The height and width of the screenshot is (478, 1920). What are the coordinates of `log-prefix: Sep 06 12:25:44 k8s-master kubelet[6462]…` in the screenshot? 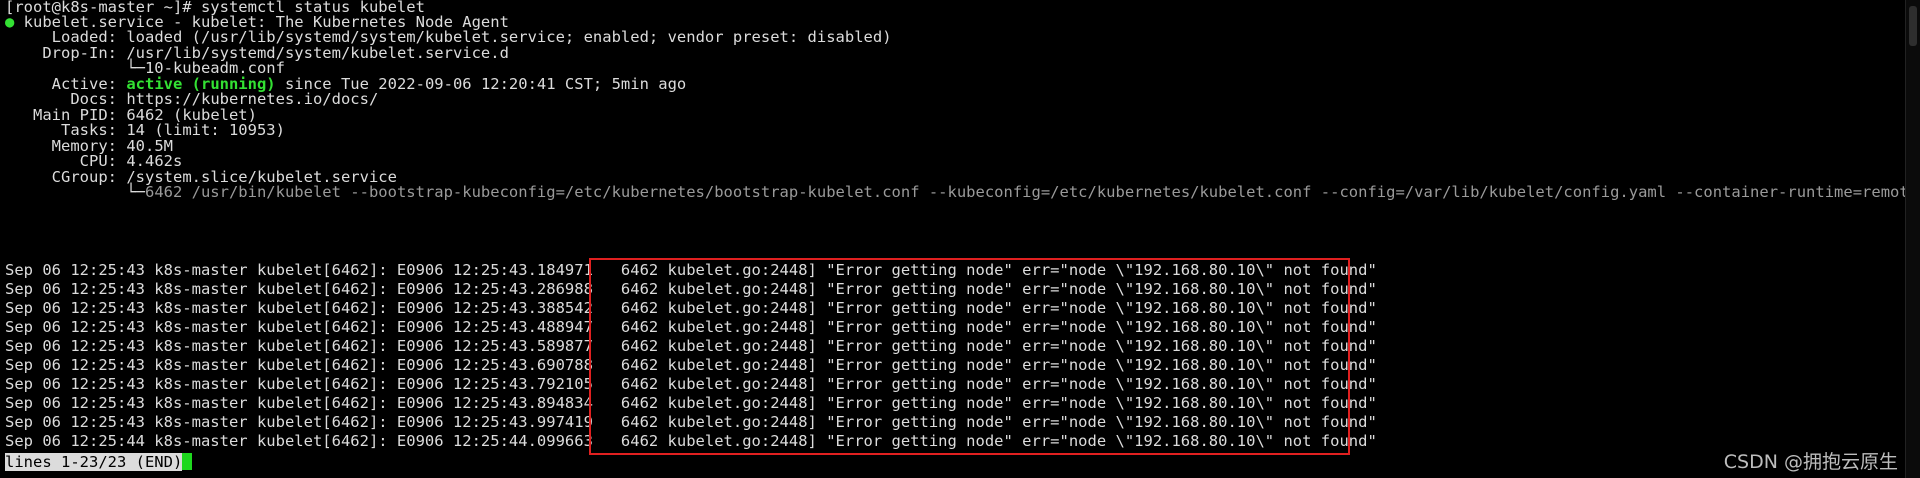 It's located at (299, 441).